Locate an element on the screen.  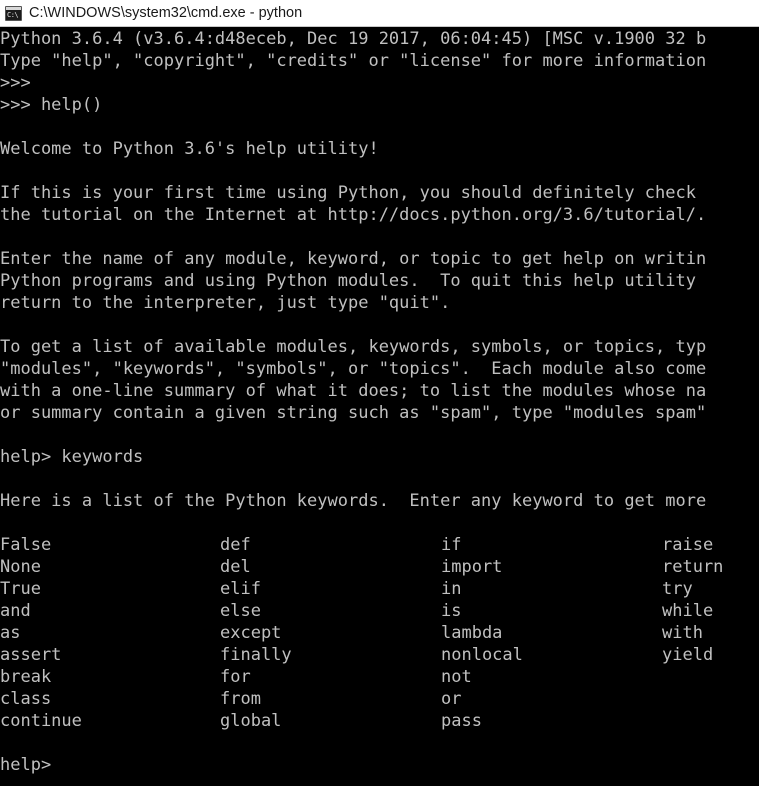
terminal-line: >>> is located at coordinates (15, 83).